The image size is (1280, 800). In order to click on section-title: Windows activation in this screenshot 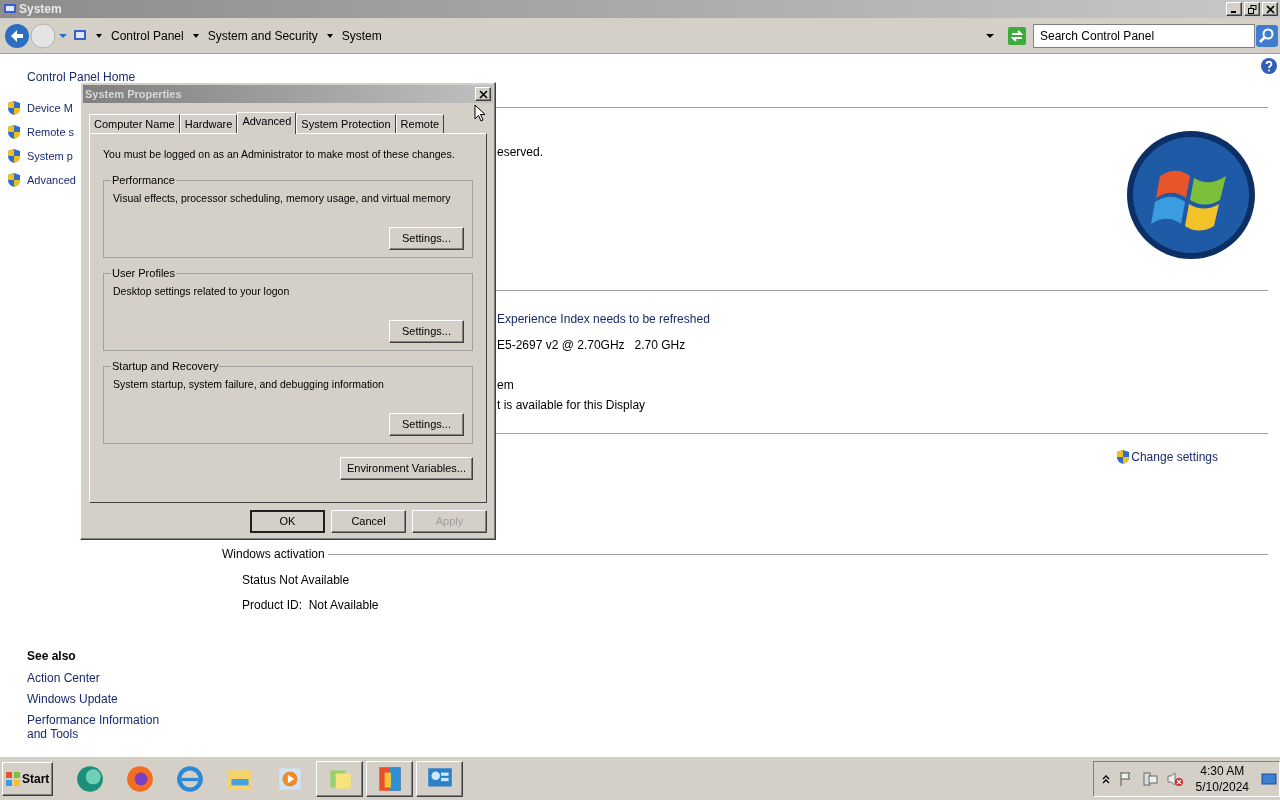, I will do `click(273, 554)`.